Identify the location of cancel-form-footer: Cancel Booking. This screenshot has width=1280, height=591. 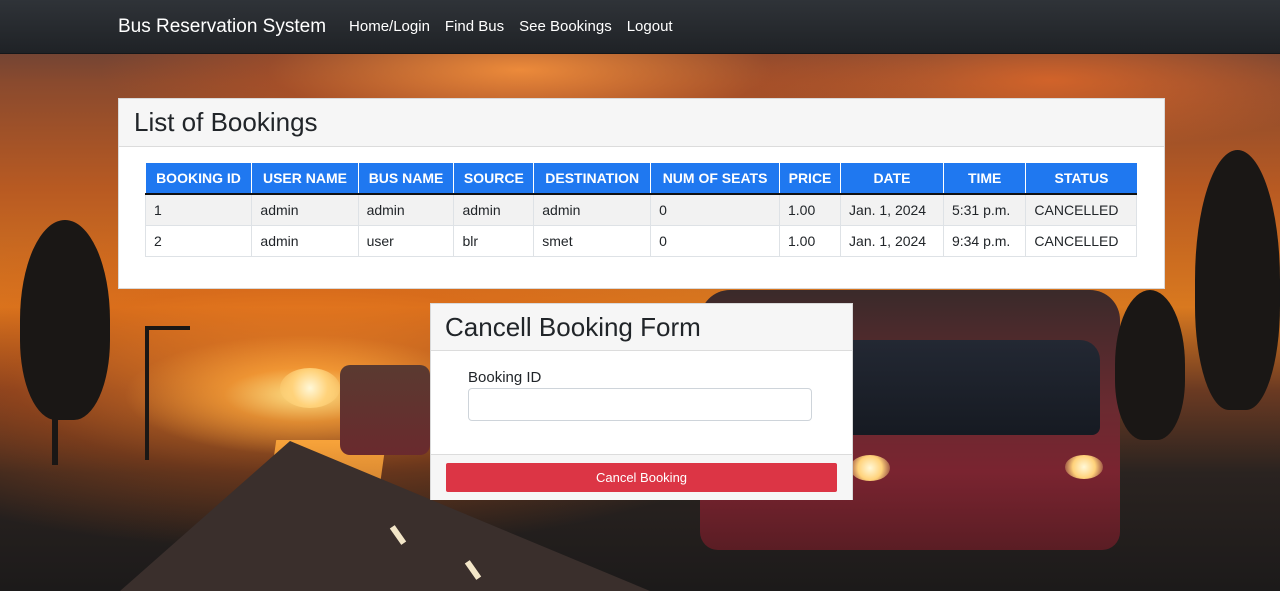
(641, 477).